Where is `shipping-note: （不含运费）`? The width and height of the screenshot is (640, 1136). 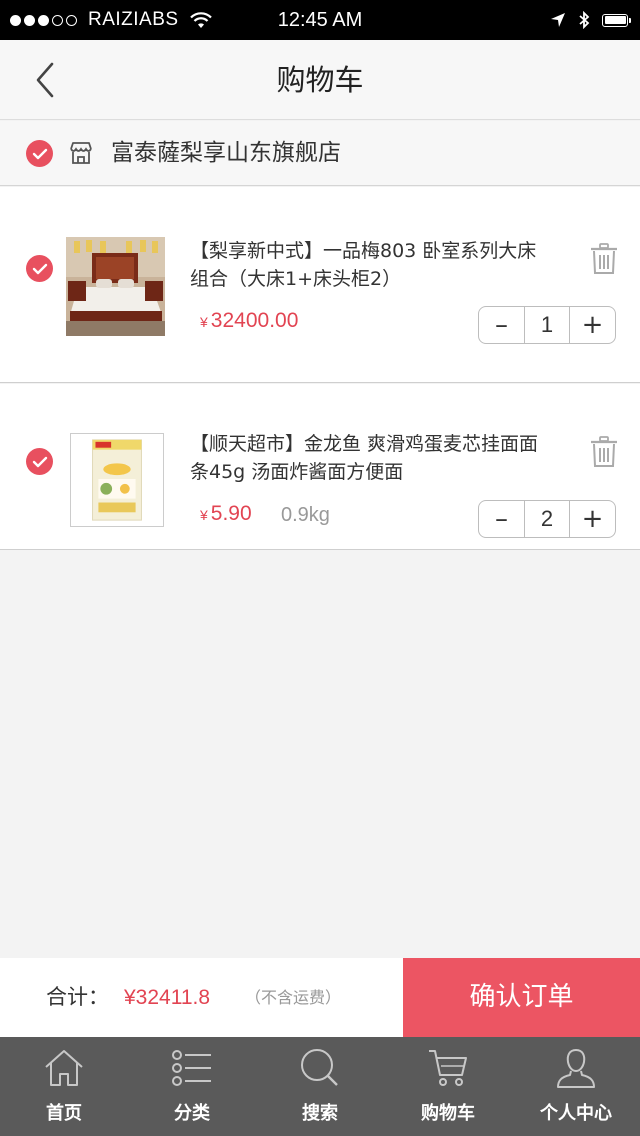
shipping-note: （不含运费） is located at coordinates (293, 997).